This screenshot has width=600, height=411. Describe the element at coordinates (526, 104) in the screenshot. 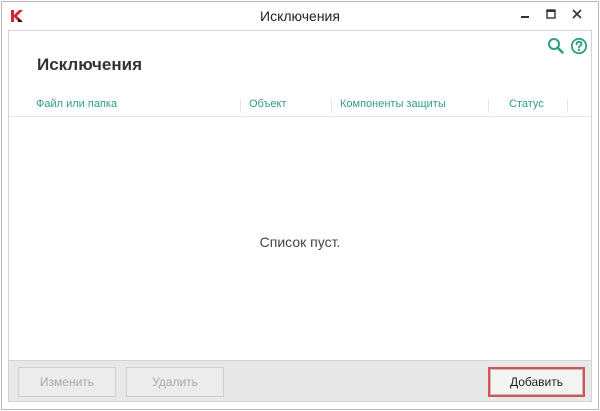

I see `column-header-status: Статус` at that location.